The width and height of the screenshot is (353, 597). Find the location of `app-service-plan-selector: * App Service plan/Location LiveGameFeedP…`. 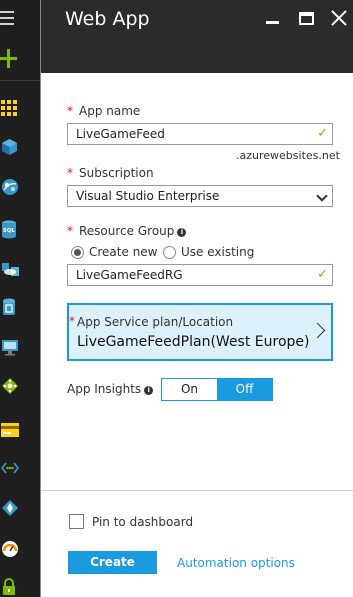

app-service-plan-selector: * App Service plan/Location LiveGameFeedP… is located at coordinates (200, 332).